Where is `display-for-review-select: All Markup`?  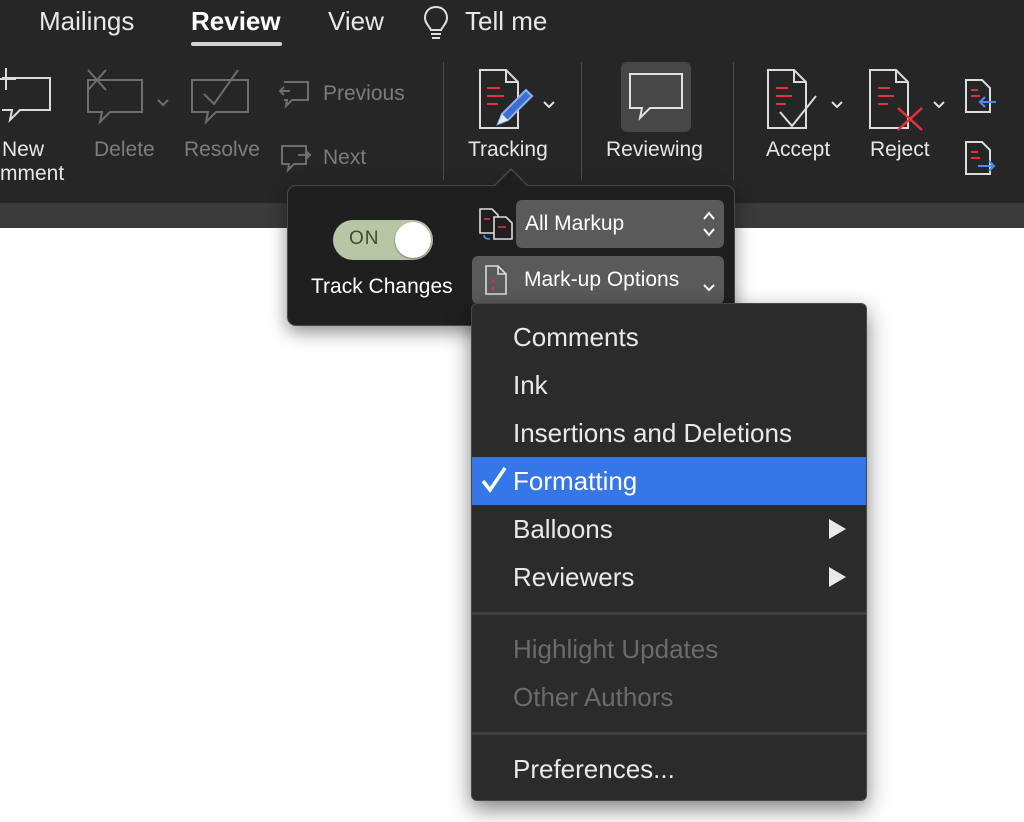
display-for-review-select: All Markup is located at coordinates (620, 224).